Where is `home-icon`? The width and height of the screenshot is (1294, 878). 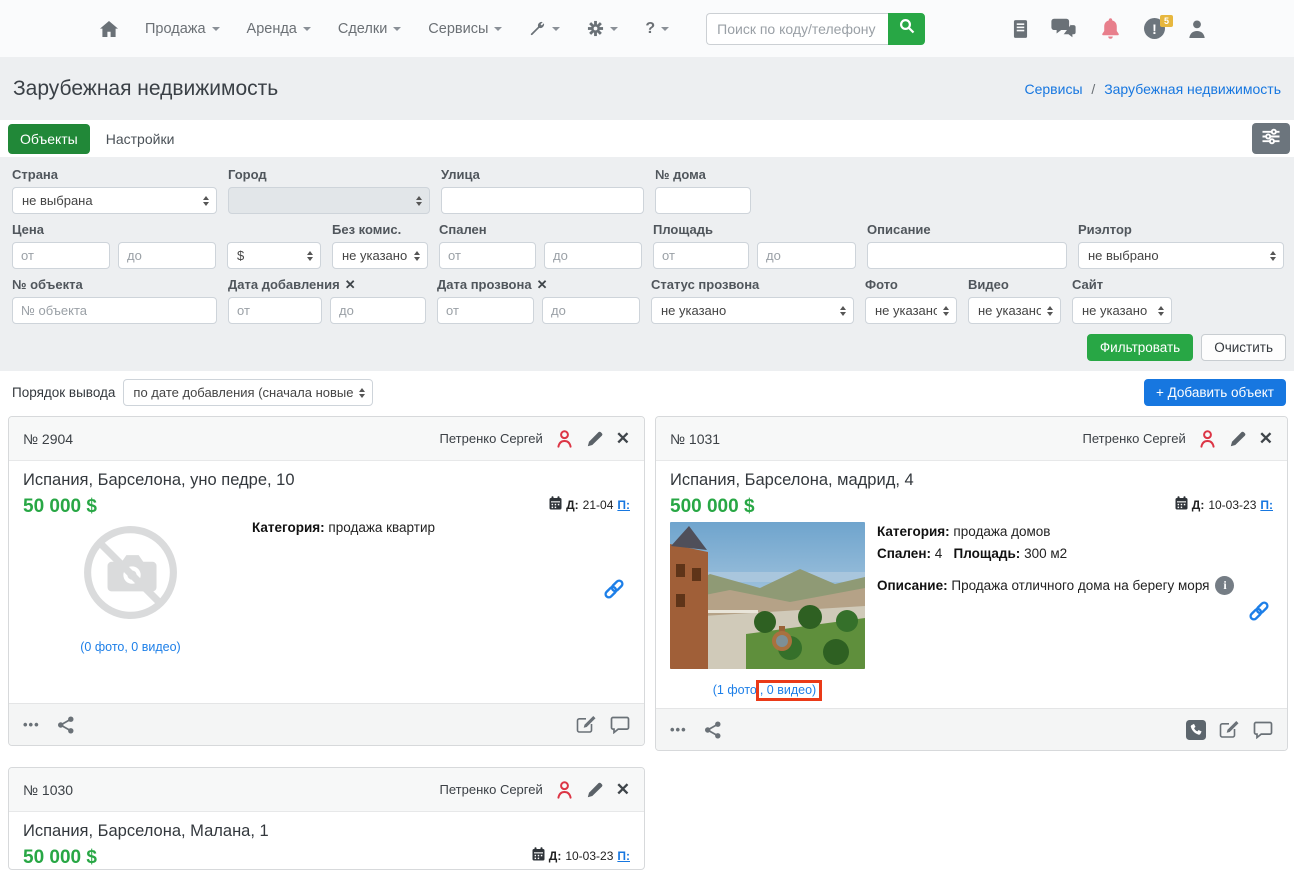 home-icon is located at coordinates (109, 28).